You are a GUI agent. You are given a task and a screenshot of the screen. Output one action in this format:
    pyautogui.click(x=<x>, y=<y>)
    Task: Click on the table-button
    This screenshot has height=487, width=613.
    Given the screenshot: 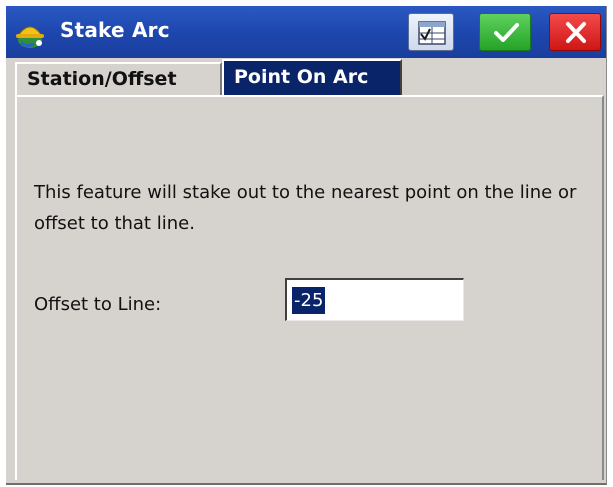 What is the action you would take?
    pyautogui.click(x=431, y=32)
    